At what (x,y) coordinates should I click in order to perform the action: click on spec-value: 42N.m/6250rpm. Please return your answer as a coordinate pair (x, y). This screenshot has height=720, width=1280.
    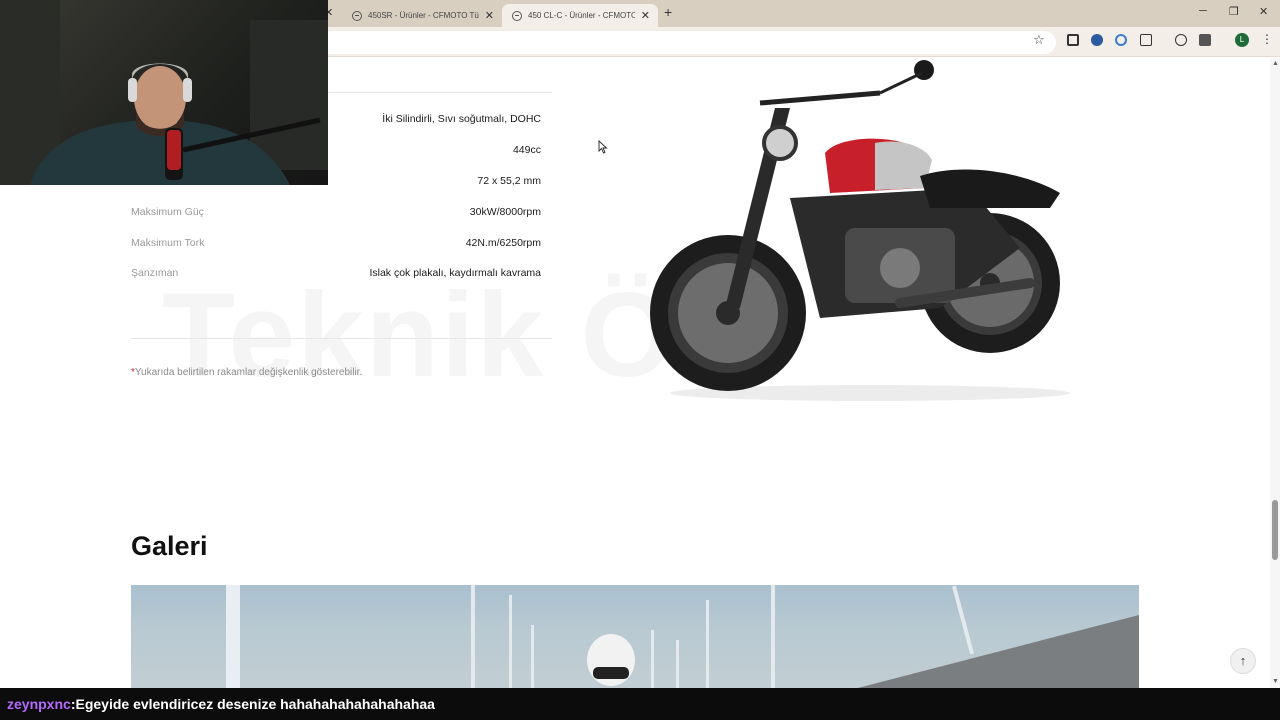
    Looking at the image, I should click on (503, 243).